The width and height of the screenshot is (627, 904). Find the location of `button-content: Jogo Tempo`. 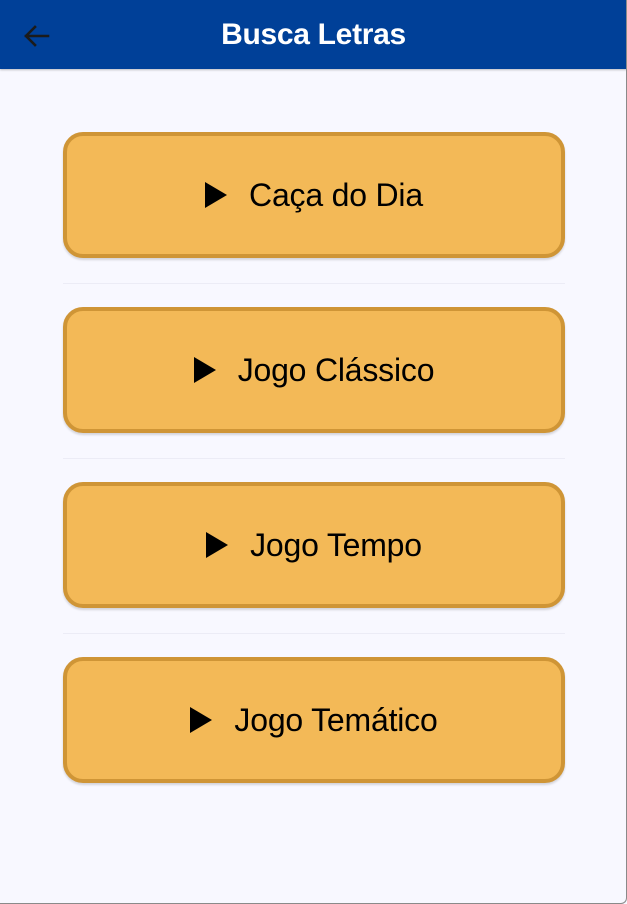

button-content: Jogo Tempo is located at coordinates (314, 545).